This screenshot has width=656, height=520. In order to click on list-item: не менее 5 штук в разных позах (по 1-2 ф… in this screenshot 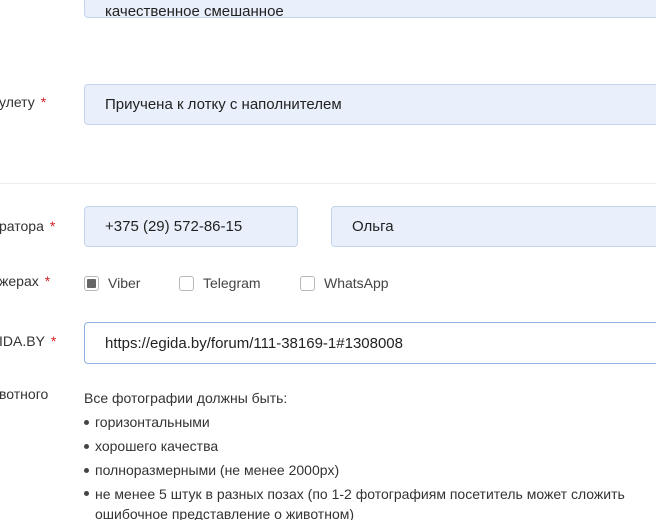, I will do `click(370, 501)`.